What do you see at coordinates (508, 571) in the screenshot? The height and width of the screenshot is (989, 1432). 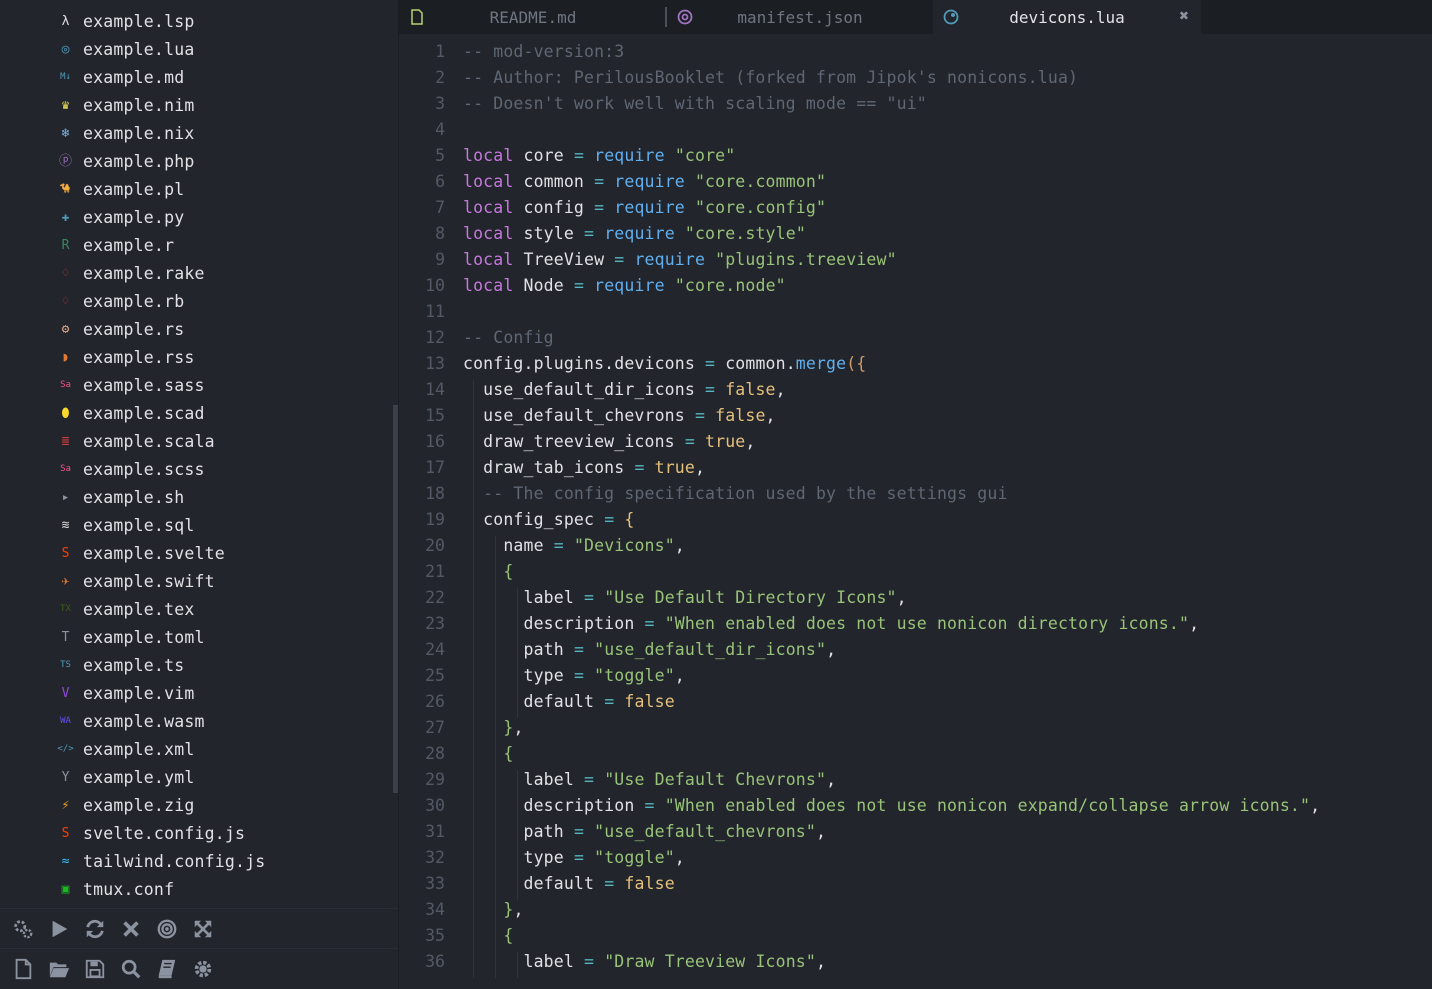 I see `code-token: {` at bounding box center [508, 571].